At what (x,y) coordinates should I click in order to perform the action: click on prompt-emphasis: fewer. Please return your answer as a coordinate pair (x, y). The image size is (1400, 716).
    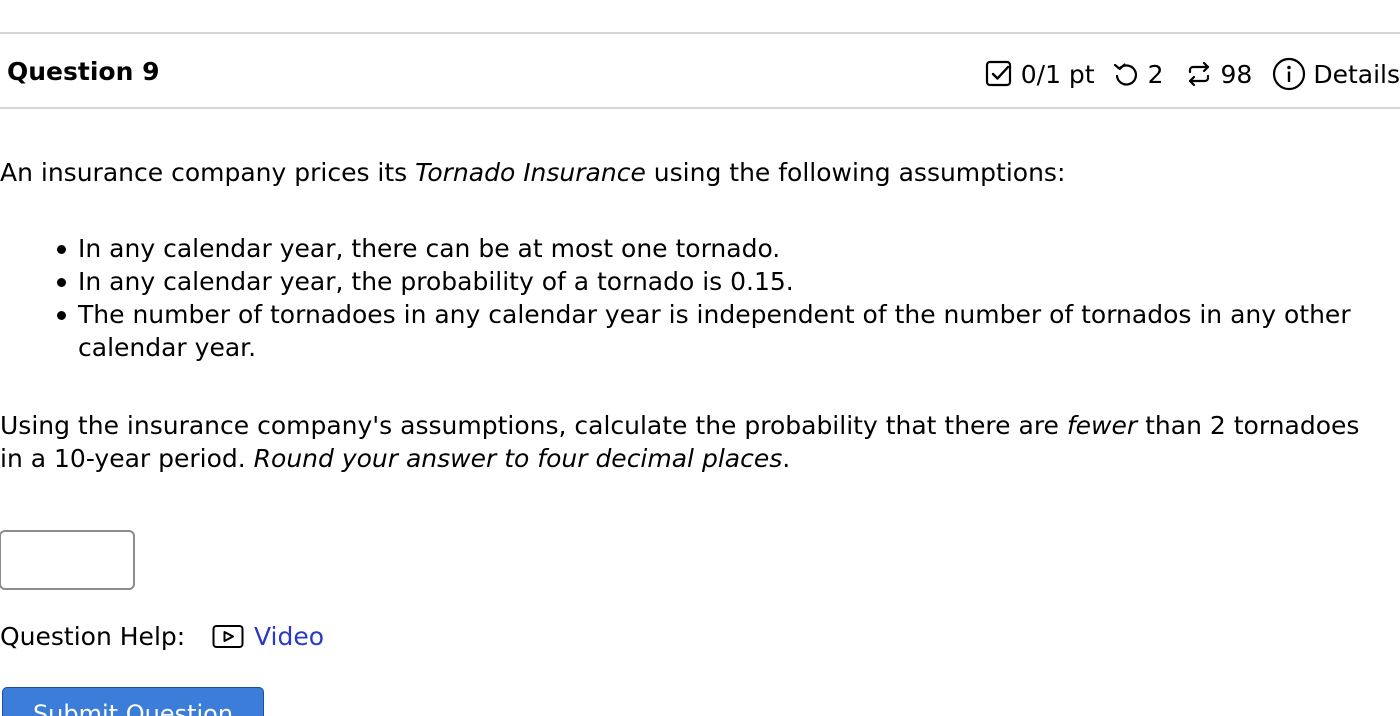
    Looking at the image, I should click on (1102, 425).